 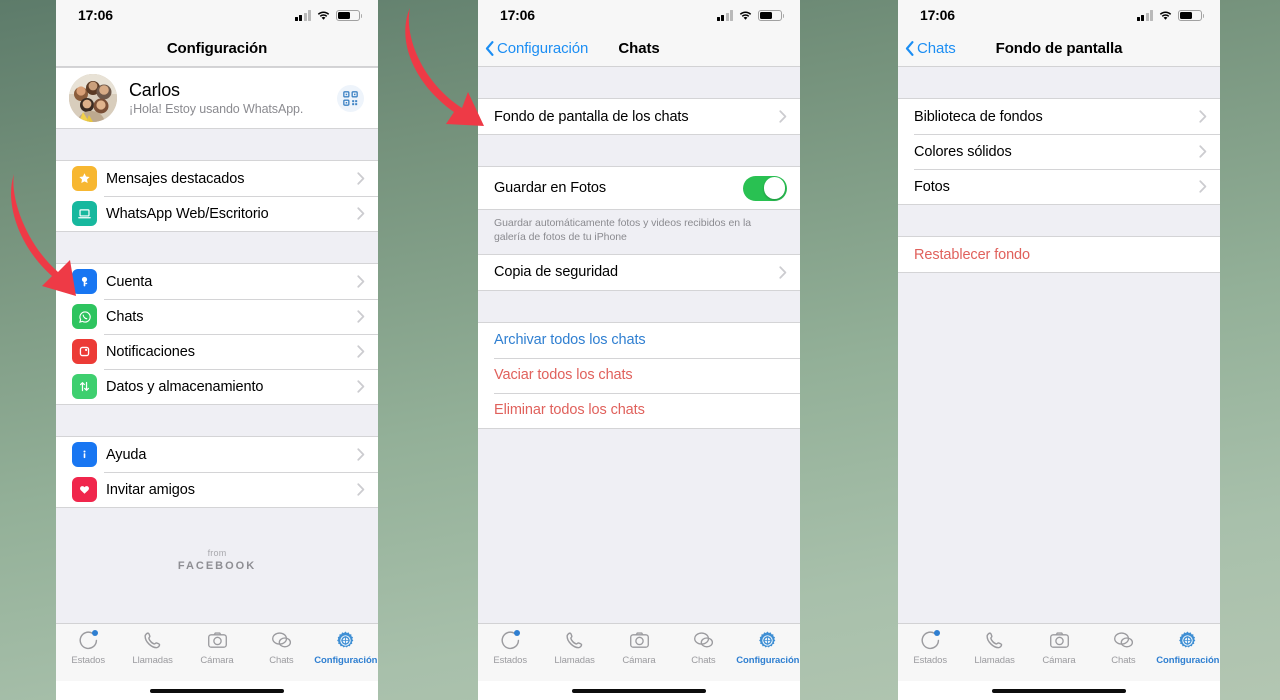 What do you see at coordinates (639, 410) in the screenshot?
I see `action-delete-all: Eliminar todos los chats` at bounding box center [639, 410].